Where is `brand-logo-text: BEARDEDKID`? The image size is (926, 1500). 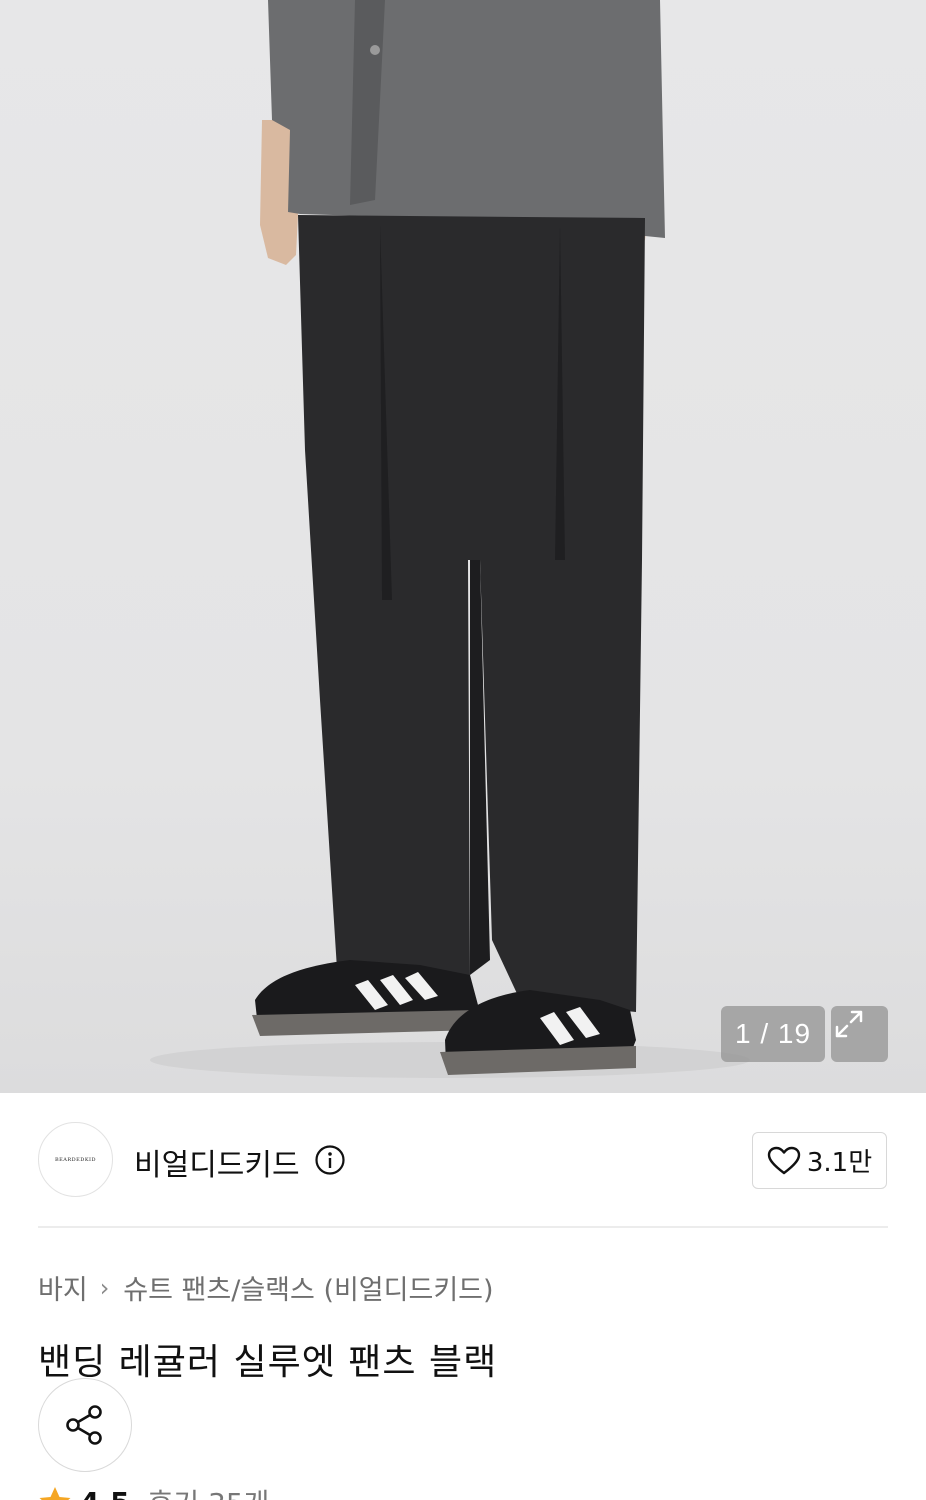 brand-logo-text: BEARDEDKID is located at coordinates (75, 1159).